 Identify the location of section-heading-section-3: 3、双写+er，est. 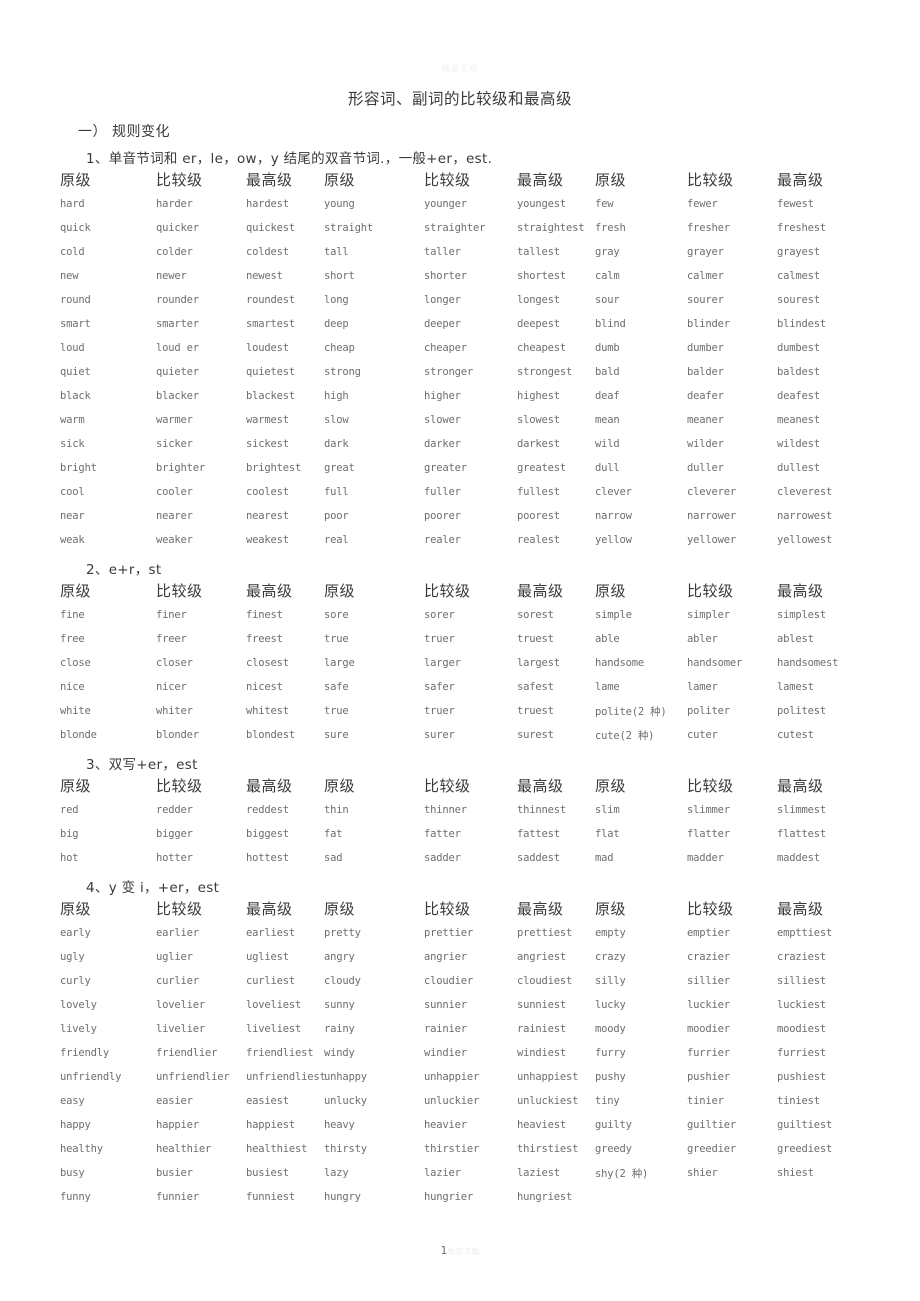
(142, 765).